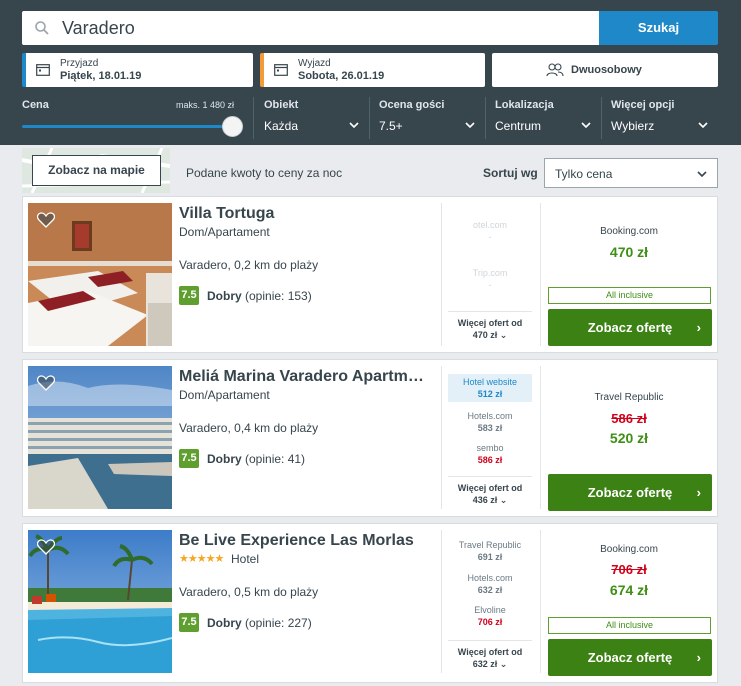  I want to click on partner-price: 691 zł, so click(490, 557).